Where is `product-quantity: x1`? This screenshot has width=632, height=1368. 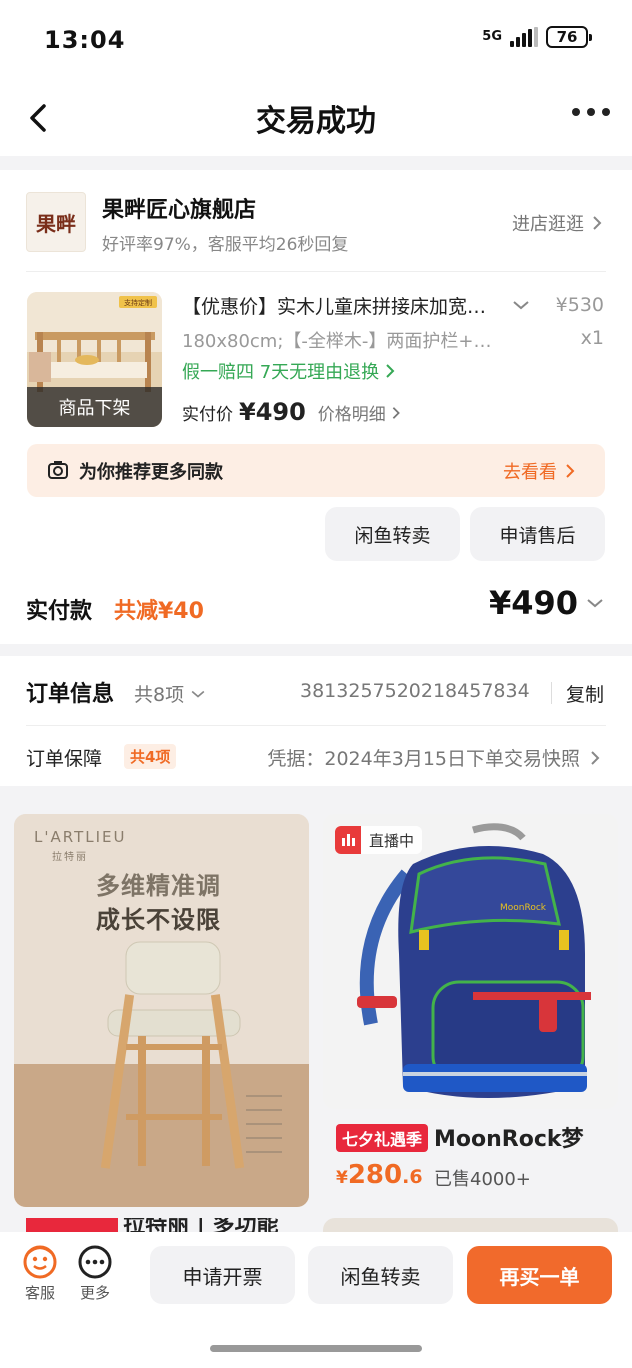
product-quantity: x1 is located at coordinates (592, 338).